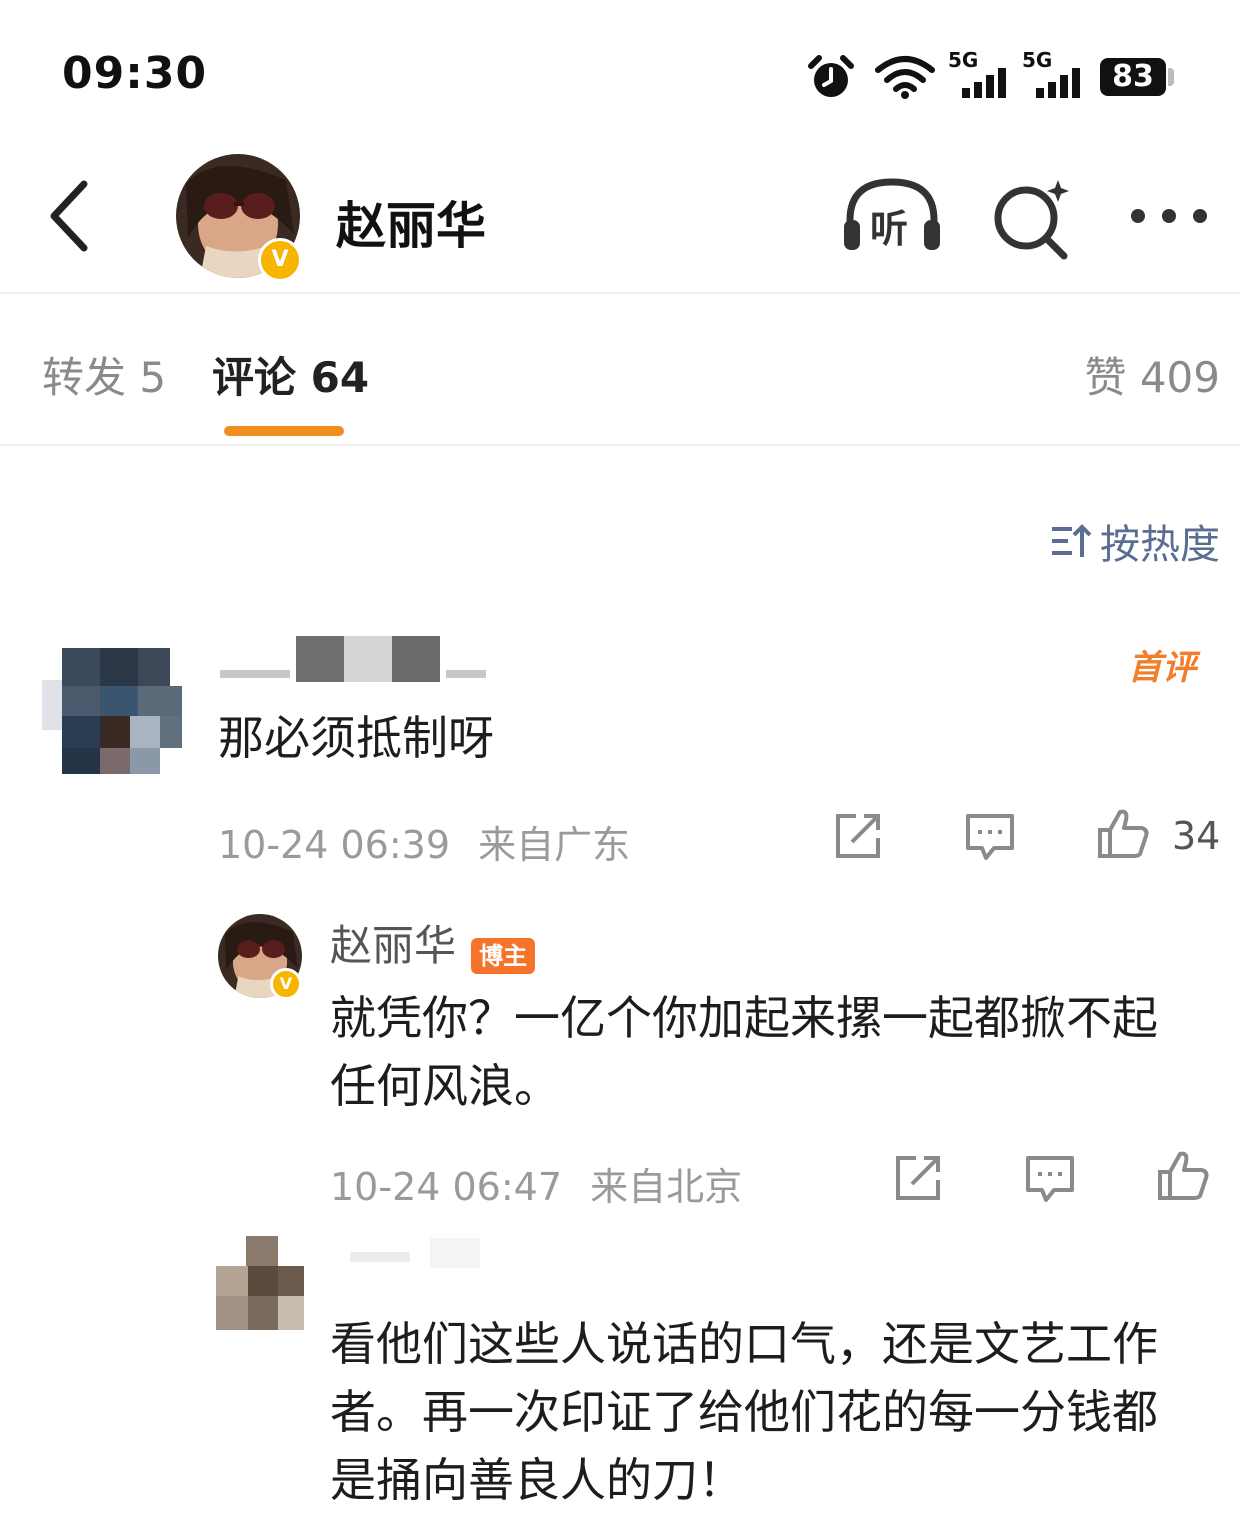  What do you see at coordinates (72, 216) in the screenshot?
I see `back-icon` at bounding box center [72, 216].